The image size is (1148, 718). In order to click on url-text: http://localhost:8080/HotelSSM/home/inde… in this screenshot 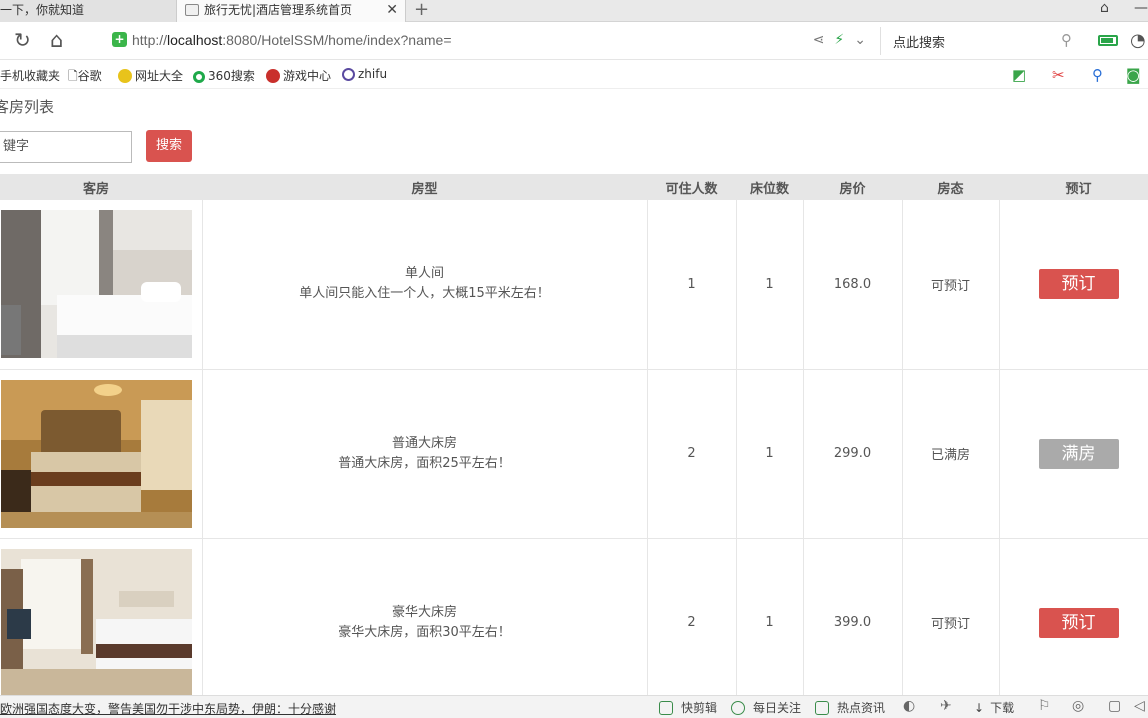, I will do `click(292, 40)`.